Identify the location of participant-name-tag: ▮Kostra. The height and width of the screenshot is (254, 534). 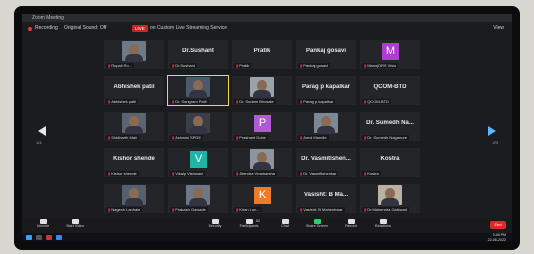
(371, 173).